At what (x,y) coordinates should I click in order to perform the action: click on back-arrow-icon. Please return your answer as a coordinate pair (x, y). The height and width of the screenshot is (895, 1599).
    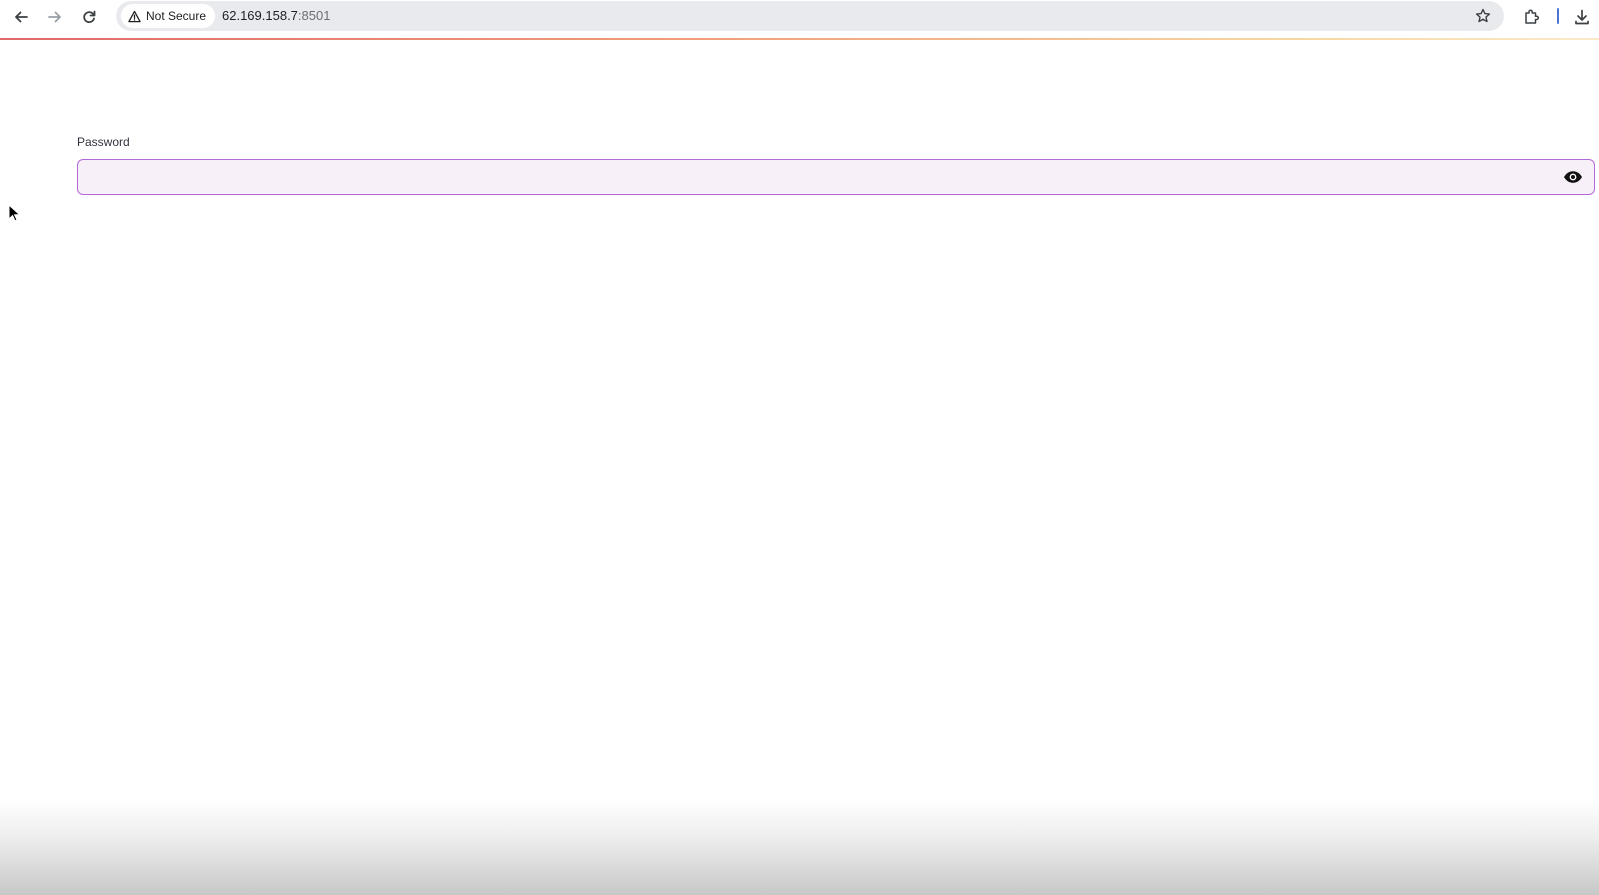
    Looking at the image, I should click on (21, 17).